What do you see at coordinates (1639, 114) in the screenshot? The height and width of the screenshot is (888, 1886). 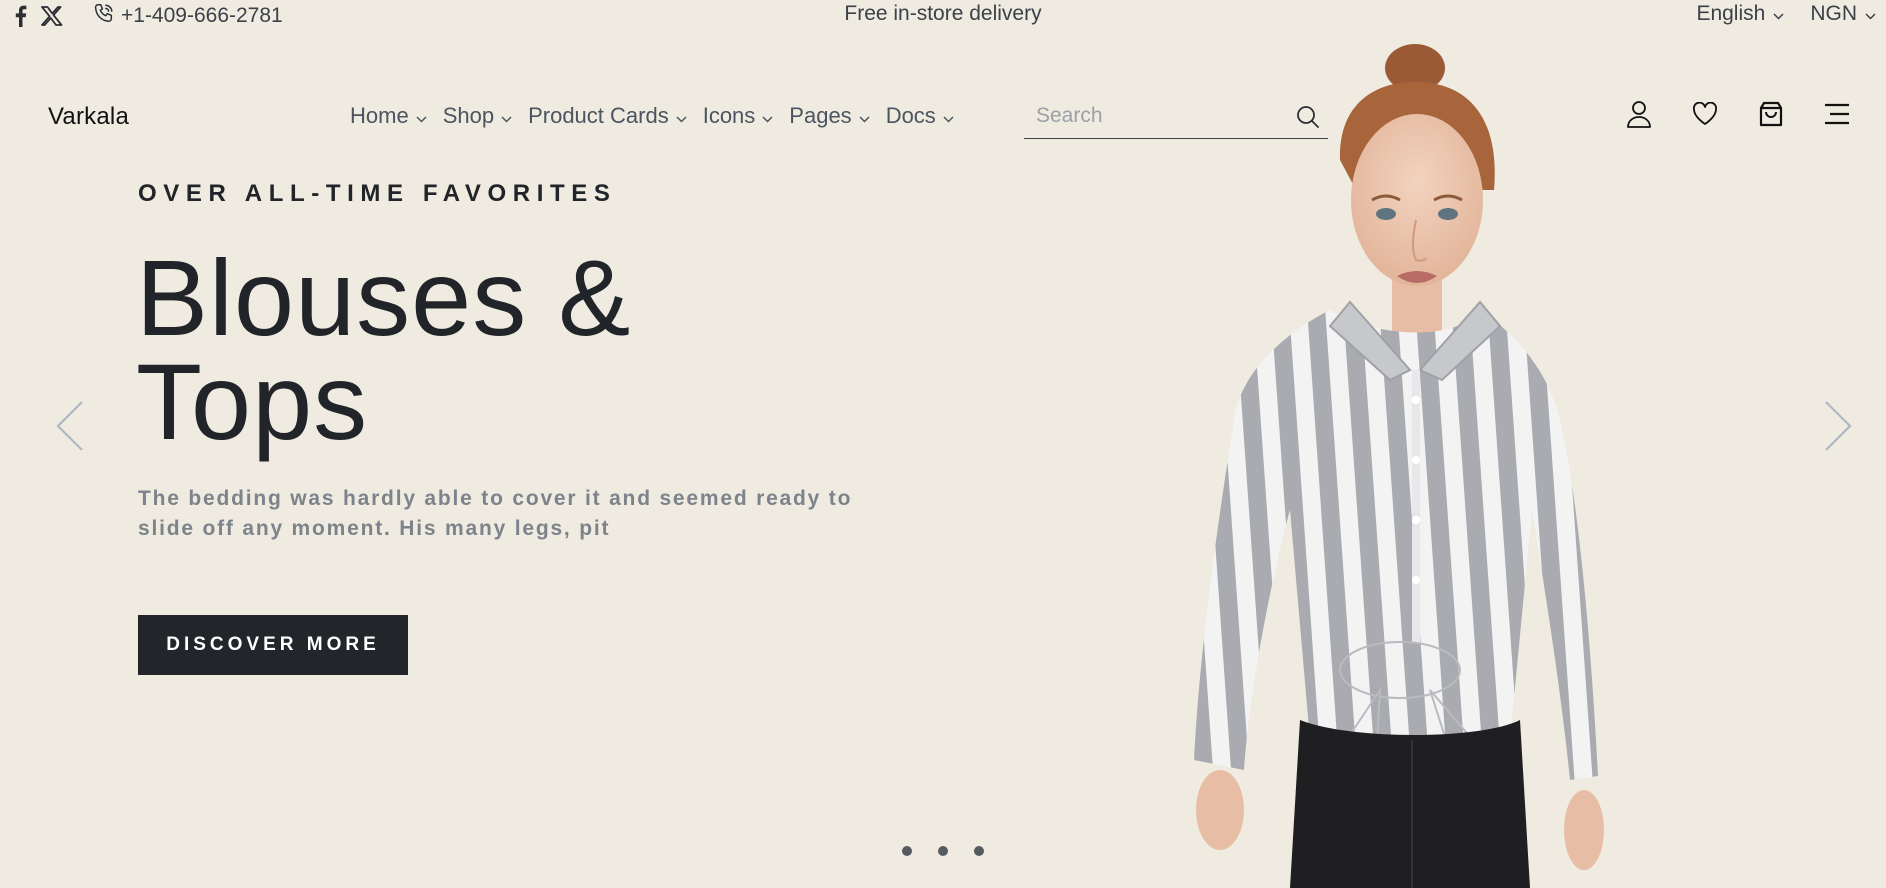 I see `user-icon` at bounding box center [1639, 114].